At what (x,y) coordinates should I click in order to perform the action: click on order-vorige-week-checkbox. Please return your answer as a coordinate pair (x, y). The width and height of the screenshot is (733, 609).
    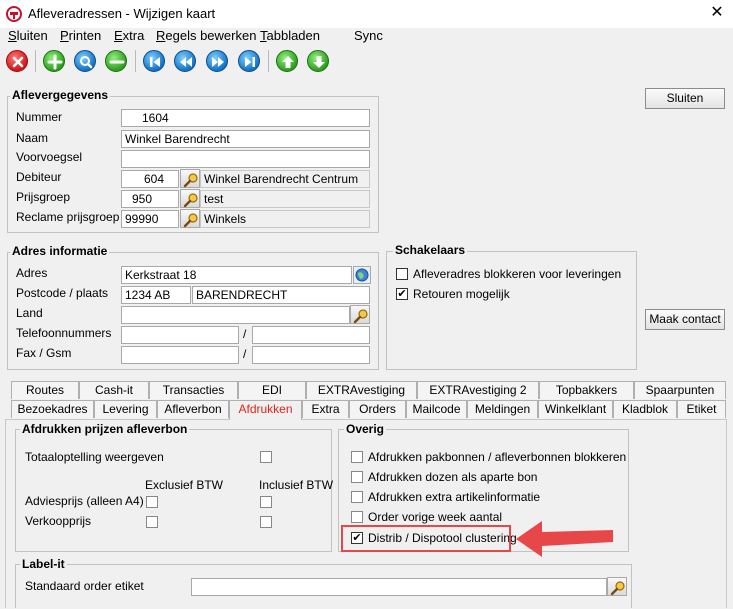
    Looking at the image, I should click on (357, 517).